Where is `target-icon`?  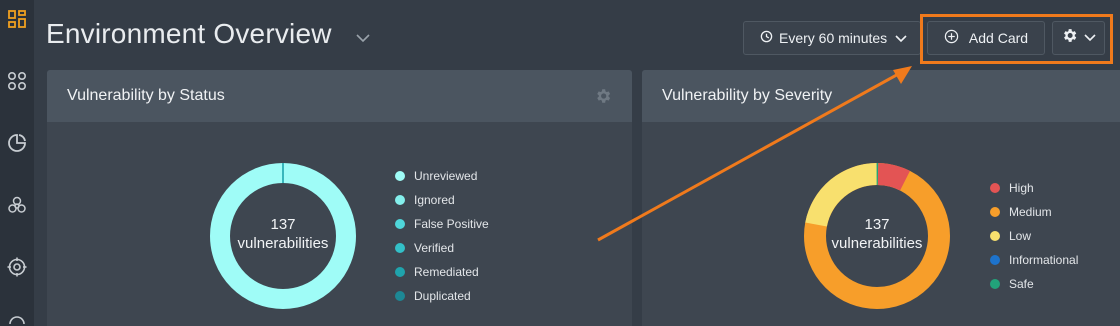
target-icon is located at coordinates (17, 267).